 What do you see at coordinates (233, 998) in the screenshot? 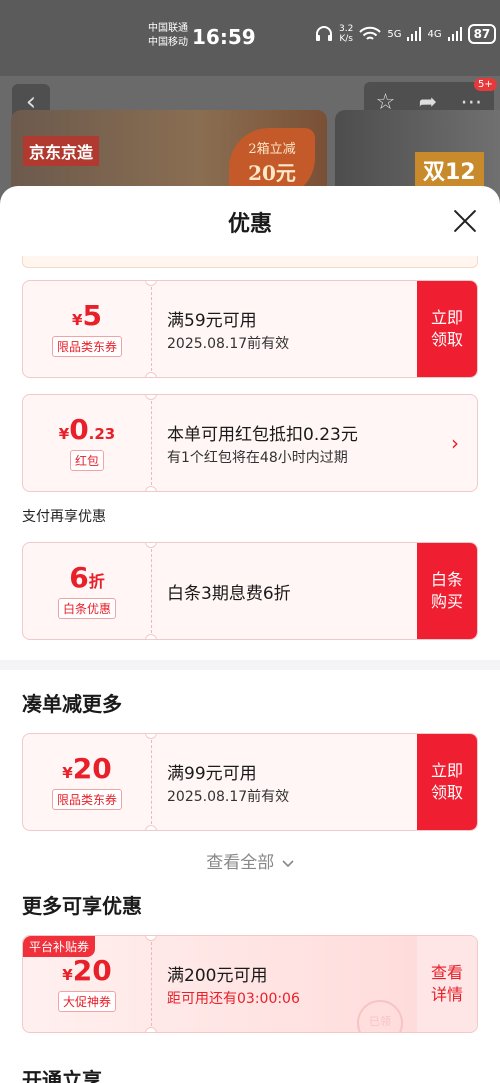
I see `coupon-countdown: 距可用还有03:00:06` at bounding box center [233, 998].